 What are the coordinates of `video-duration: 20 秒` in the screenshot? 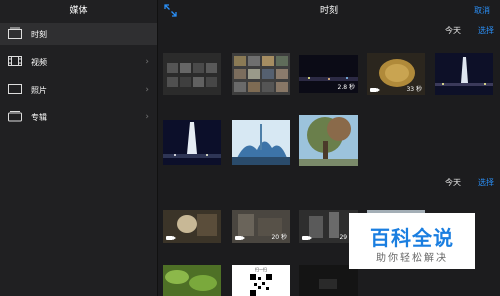 It's located at (279, 237).